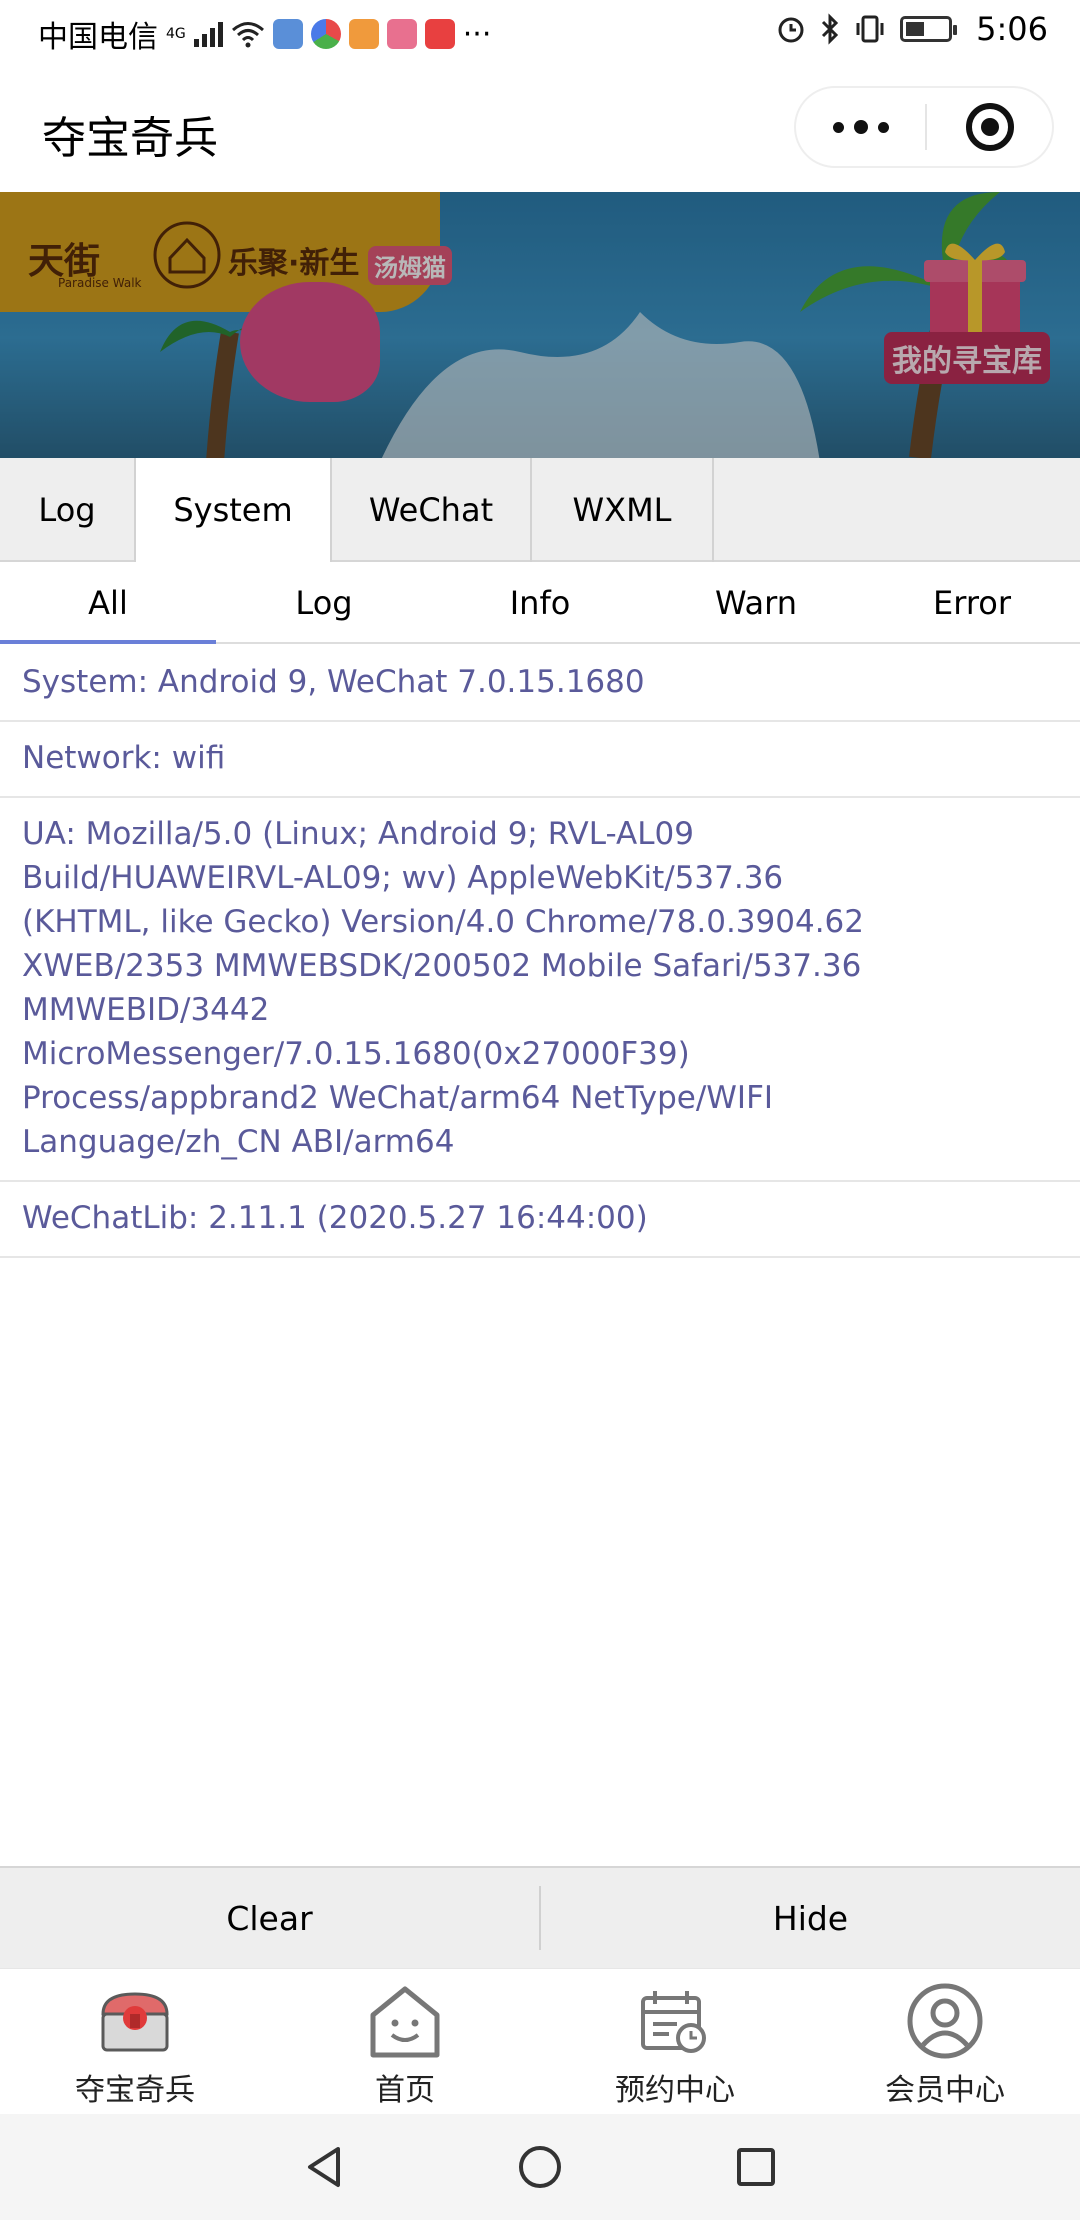 The height and width of the screenshot is (2220, 1080). What do you see at coordinates (830, 29) in the screenshot?
I see `bluetooth-icon` at bounding box center [830, 29].